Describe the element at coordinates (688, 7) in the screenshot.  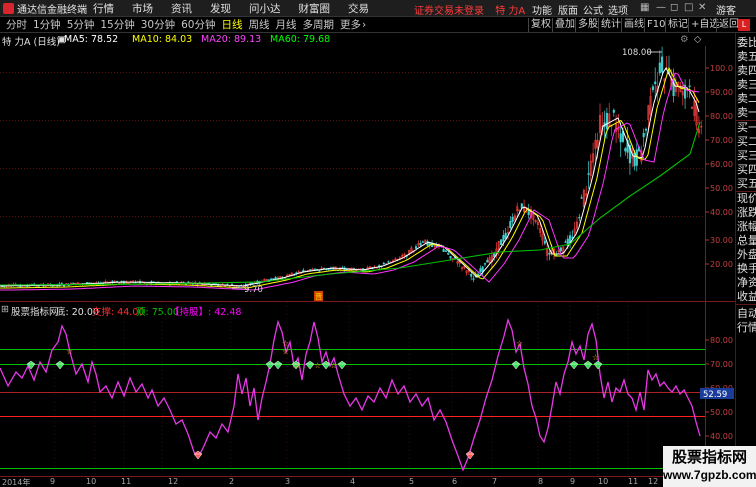
I see `maximize-icon: □` at that location.